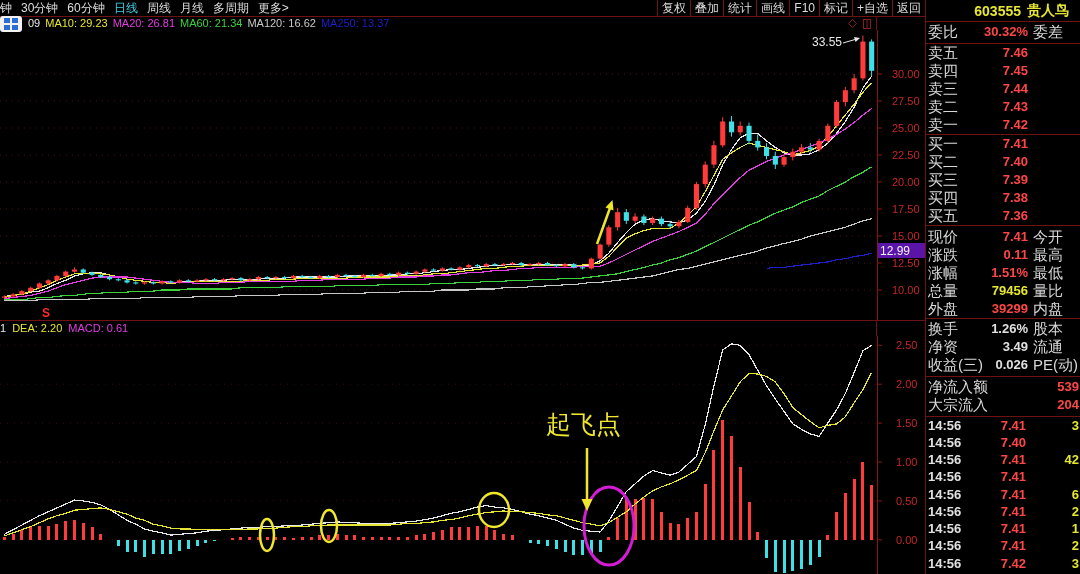  I want to click on grid-icon, so click(11, 24).